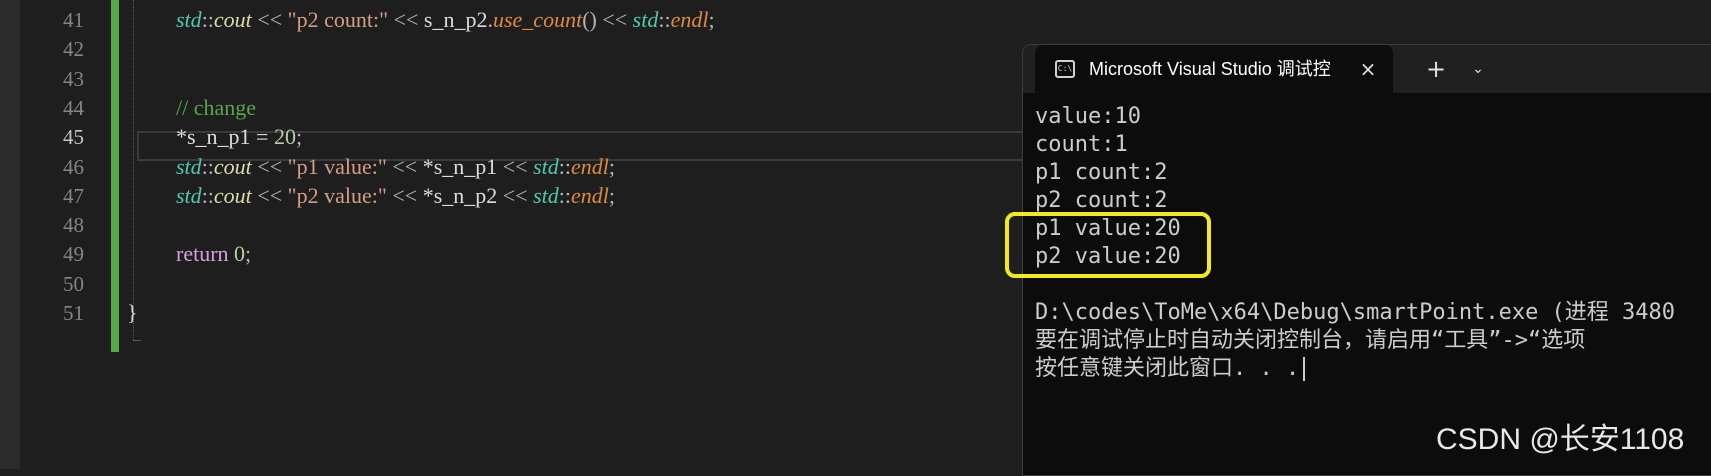 Image resolution: width=1711 pixels, height=476 pixels. Describe the element at coordinates (73, 137) in the screenshot. I see `line-number: 45` at that location.